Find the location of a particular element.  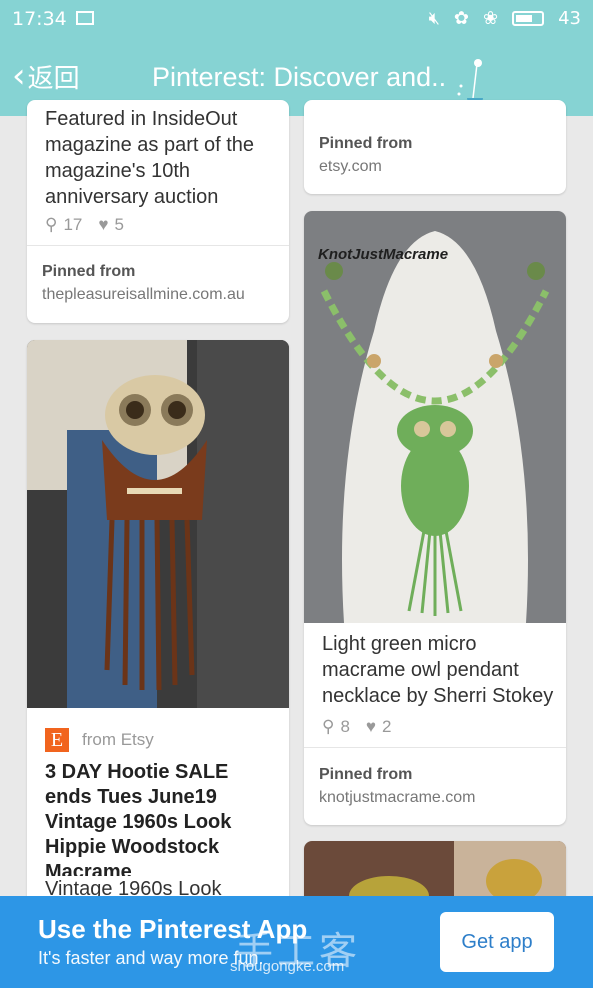

status-bar: 17:34 🔇︎ ✿ ❀ 43 is located at coordinates (296, 19).